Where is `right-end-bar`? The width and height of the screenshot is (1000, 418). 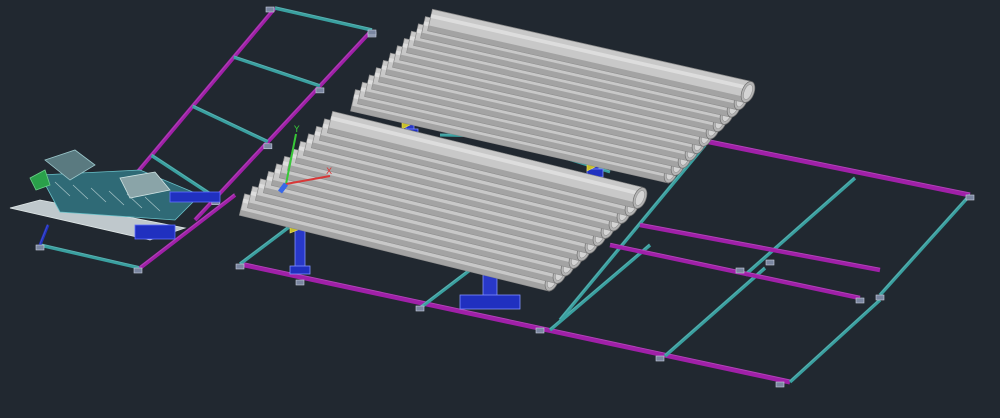 right-end-bar is located at coordinates (925, 245).